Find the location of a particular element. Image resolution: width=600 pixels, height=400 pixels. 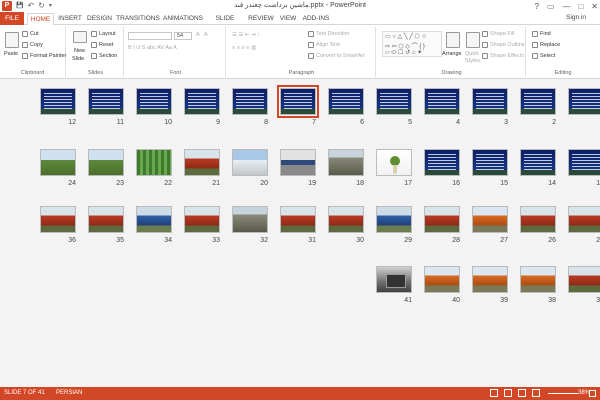

shape-effects-button: Shape Effects is located at coordinates (503, 56).